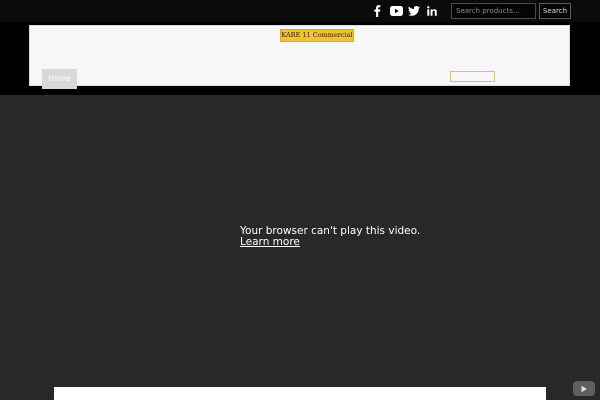 The height and width of the screenshot is (400, 600). Describe the element at coordinates (414, 11) in the screenshot. I see `twitter-icon` at that location.